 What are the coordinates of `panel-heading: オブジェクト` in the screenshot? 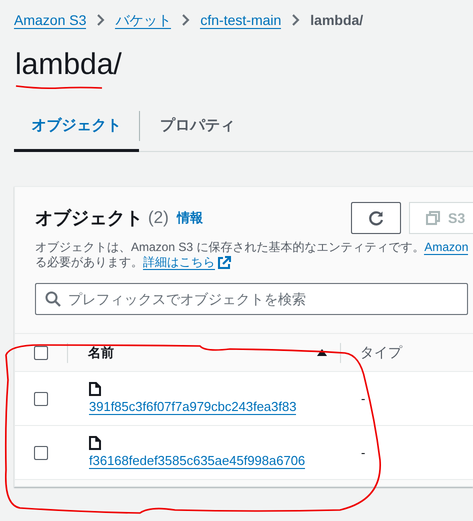 It's located at (89, 218).